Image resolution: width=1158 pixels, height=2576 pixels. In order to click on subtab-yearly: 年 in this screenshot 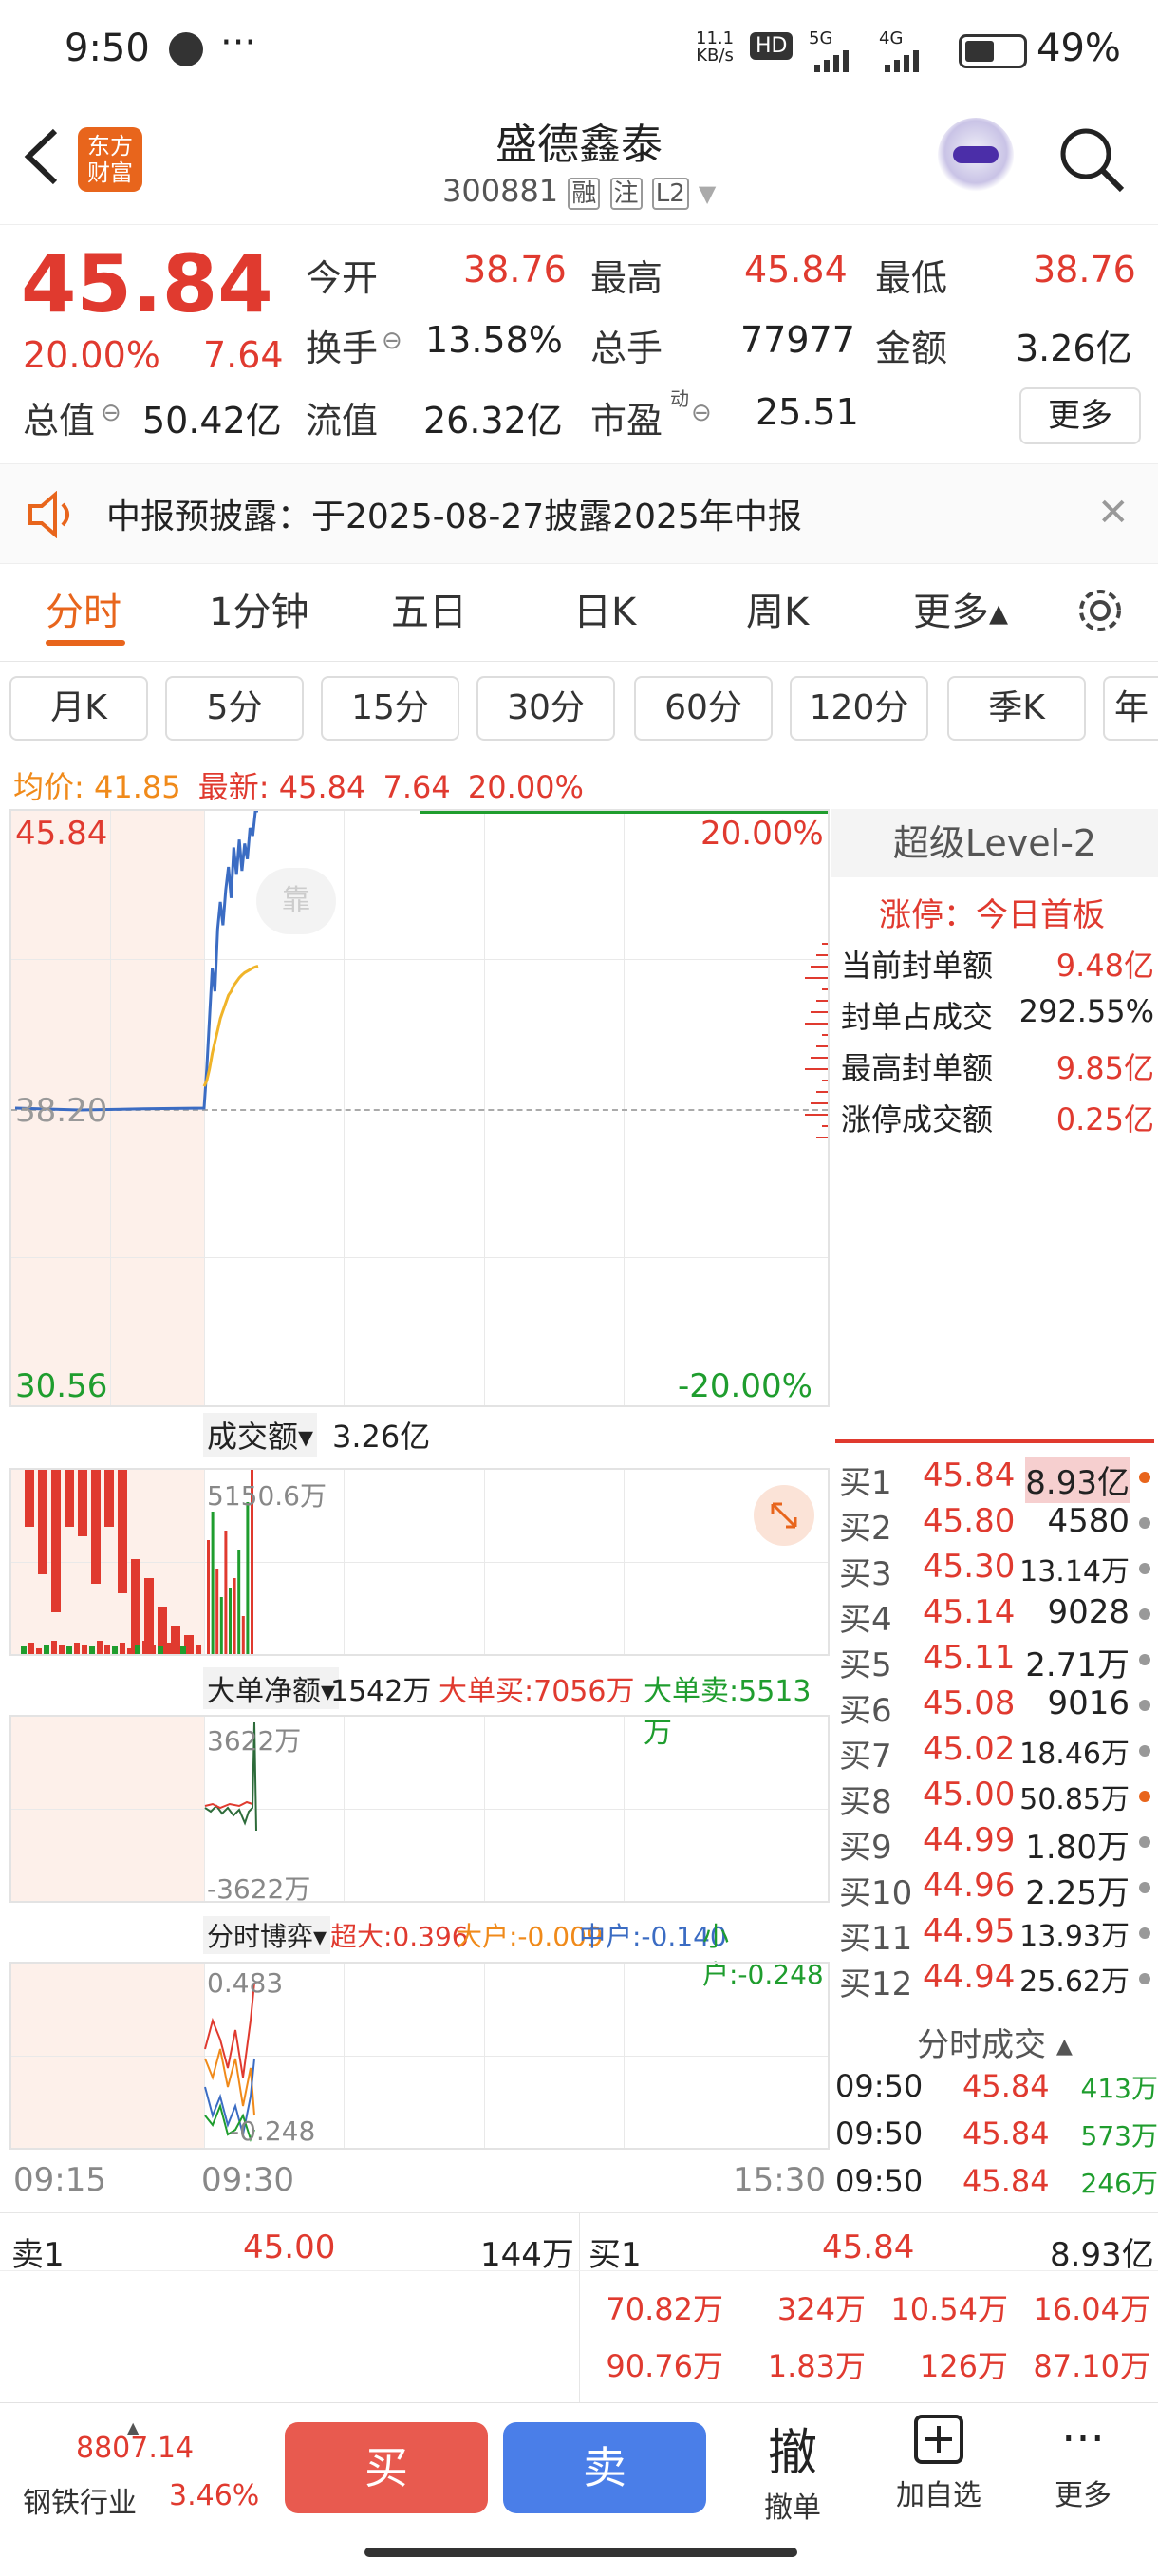, I will do `click(1130, 708)`.